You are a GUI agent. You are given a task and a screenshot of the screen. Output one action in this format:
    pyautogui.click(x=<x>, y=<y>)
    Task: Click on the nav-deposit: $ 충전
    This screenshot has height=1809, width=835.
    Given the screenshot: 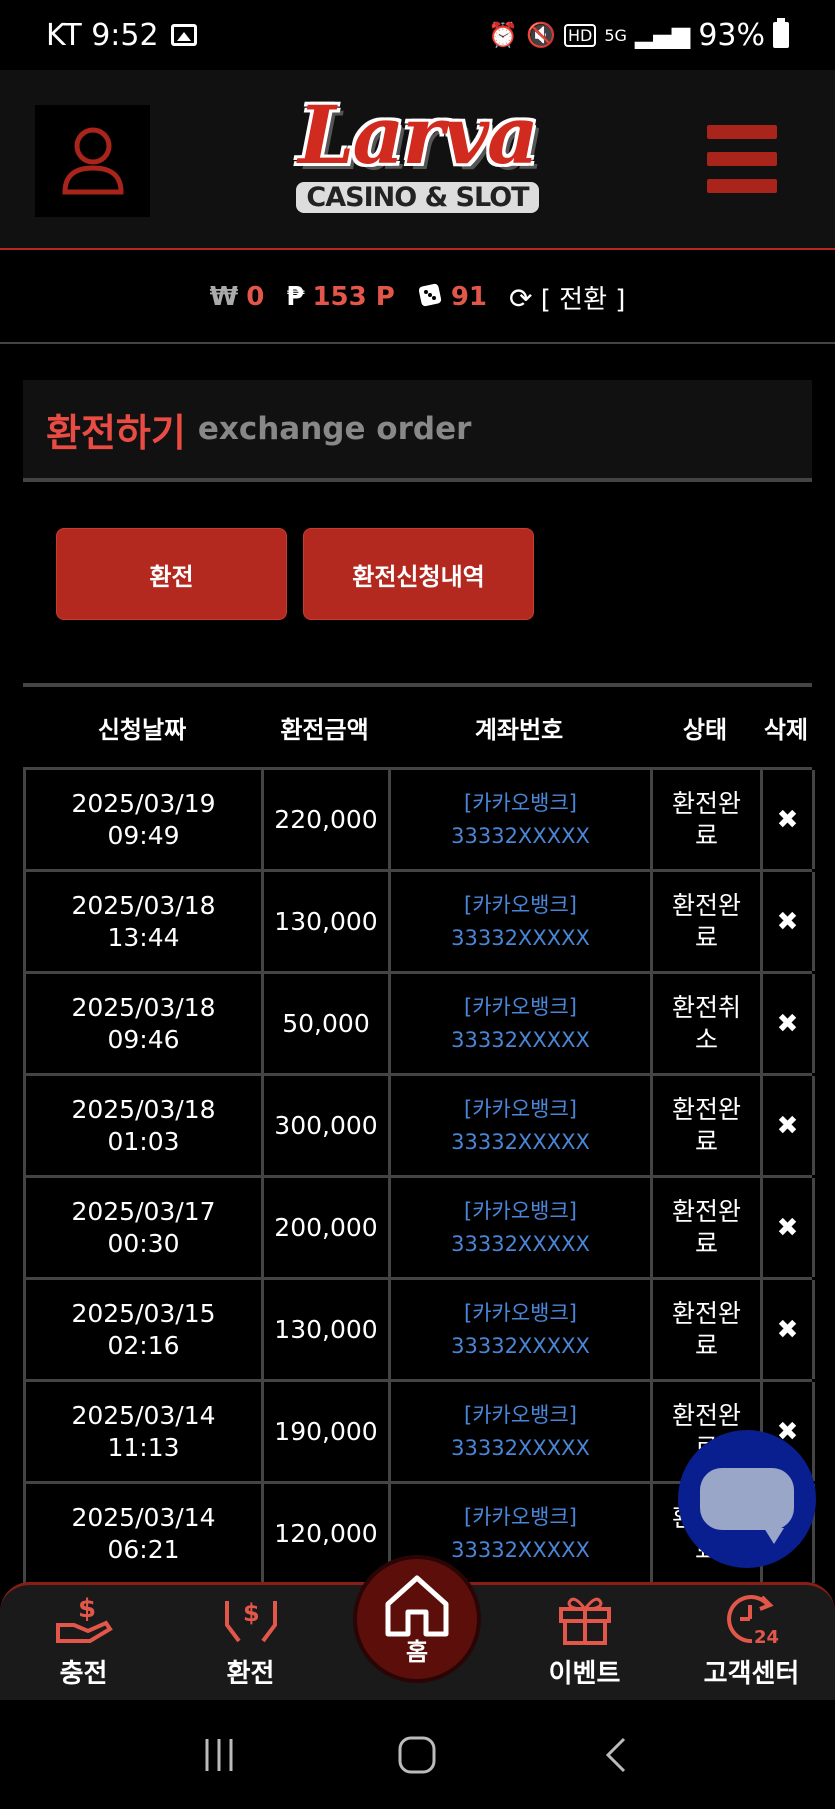 What is the action you would take?
    pyautogui.click(x=83, y=1642)
    